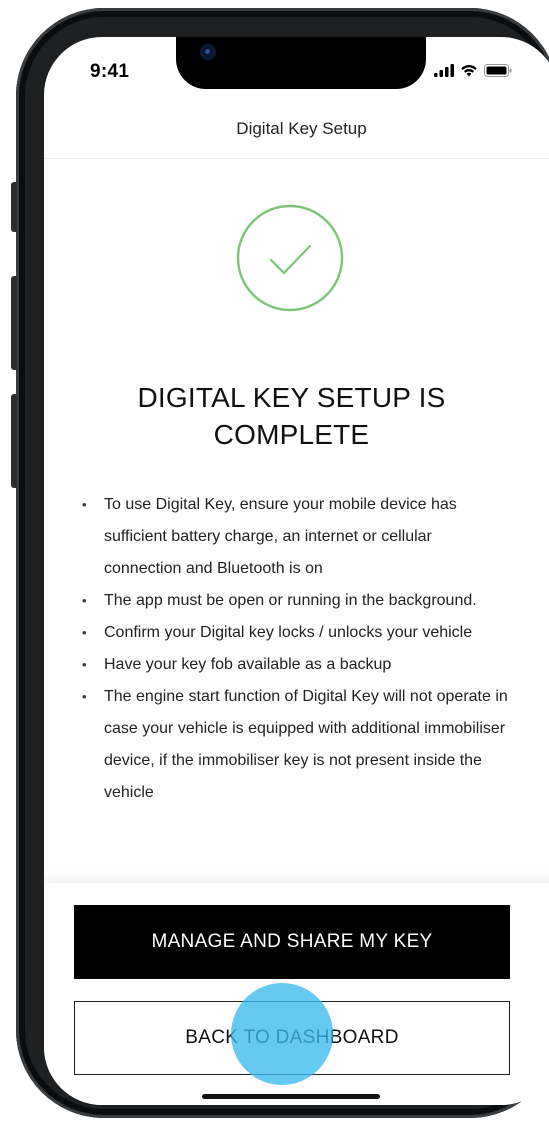 This screenshot has height=1129, width=549. What do you see at coordinates (291, 434) in the screenshot?
I see `heading-line-2: COMPLETE` at bounding box center [291, 434].